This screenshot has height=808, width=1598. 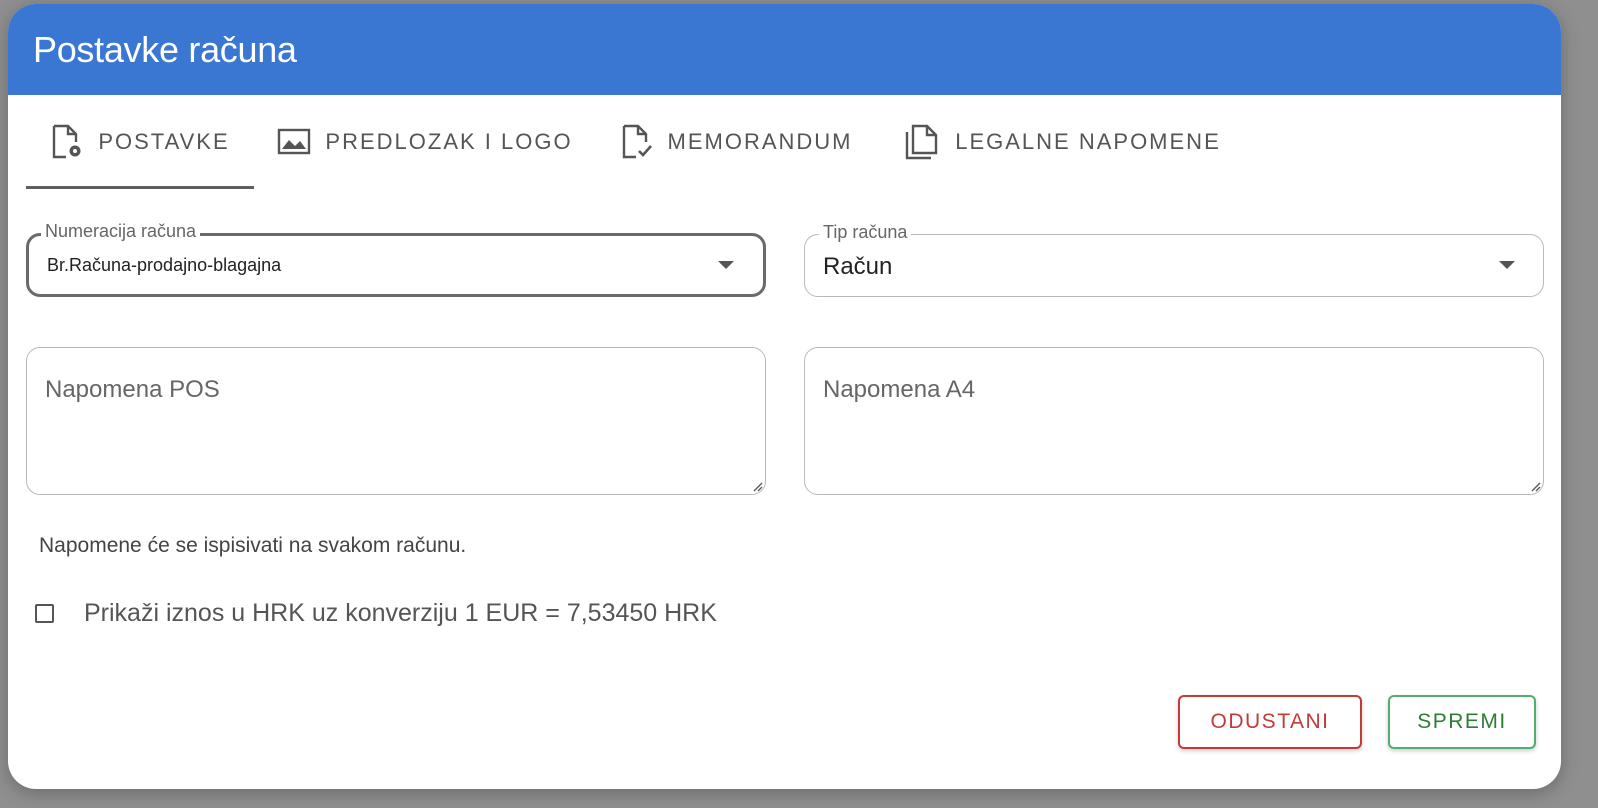 I want to click on active-tab-indicator, so click(x=140, y=187).